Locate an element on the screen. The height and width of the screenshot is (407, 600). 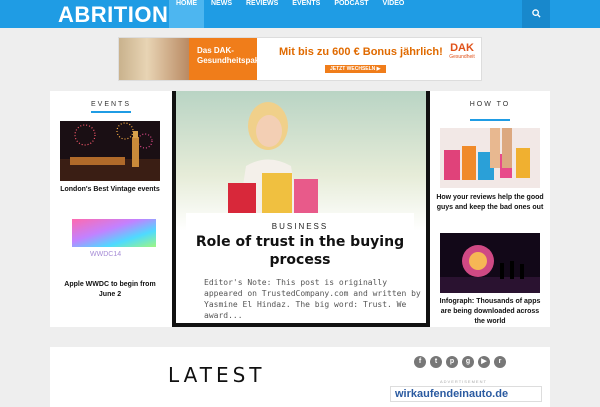
shopping-bags-image is located at coordinates (490, 158).